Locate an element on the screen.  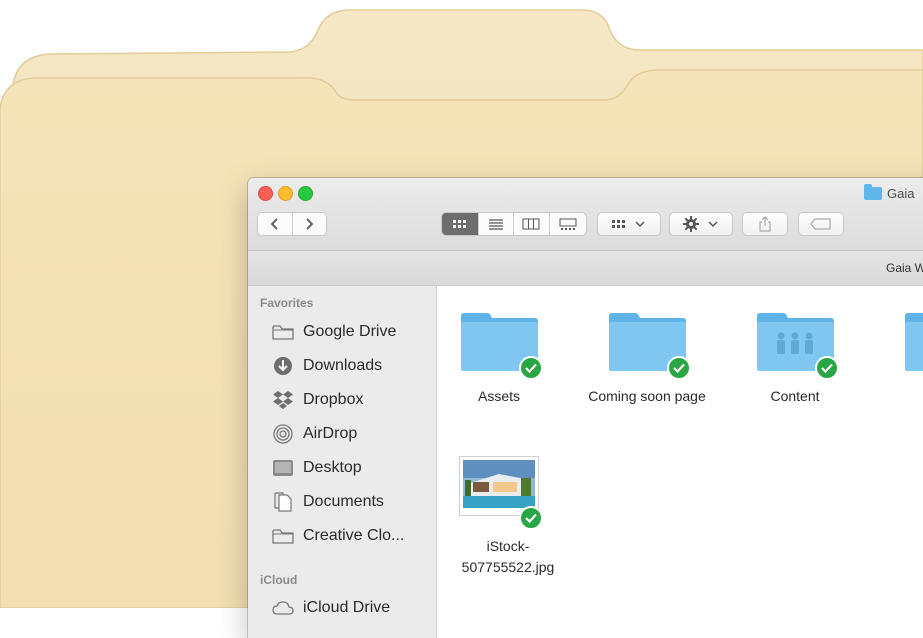
column-view-button is located at coordinates (532, 224).